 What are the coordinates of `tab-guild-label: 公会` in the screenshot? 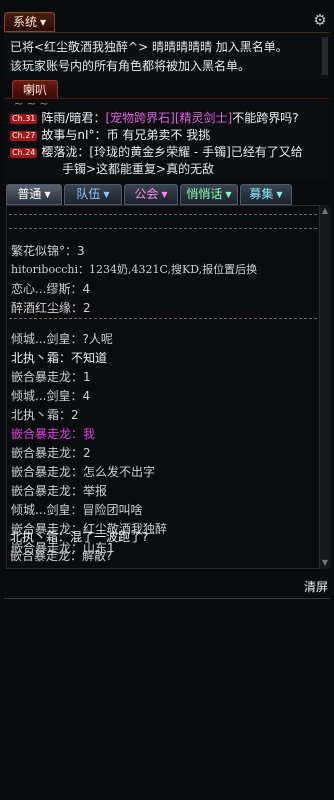 It's located at (146, 194).